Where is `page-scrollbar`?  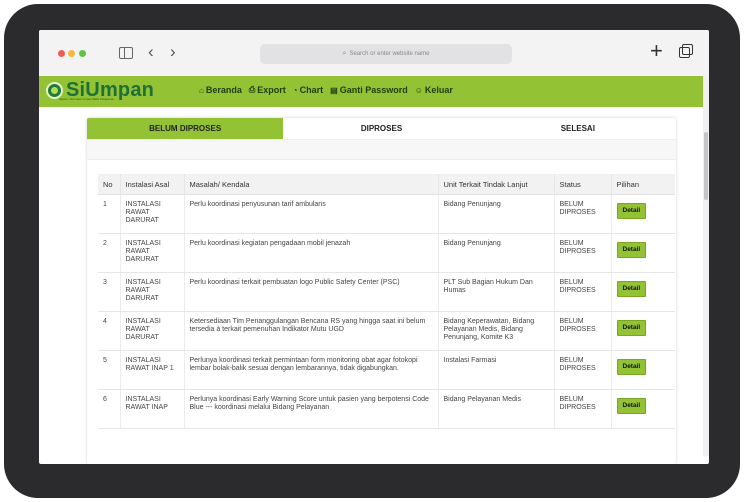 page-scrollbar is located at coordinates (706, 266).